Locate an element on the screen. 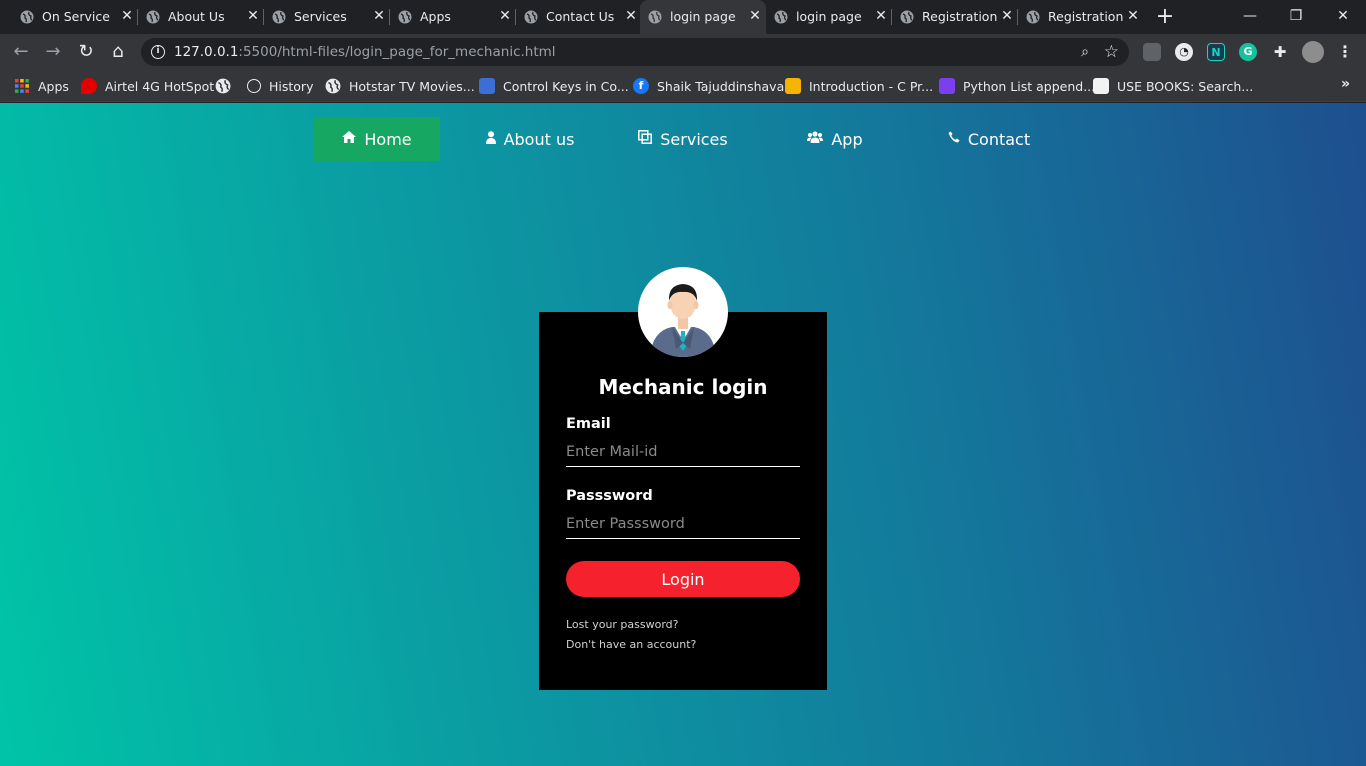 This screenshot has height=766, width=1366. phone-icon is located at coordinates (954, 139).